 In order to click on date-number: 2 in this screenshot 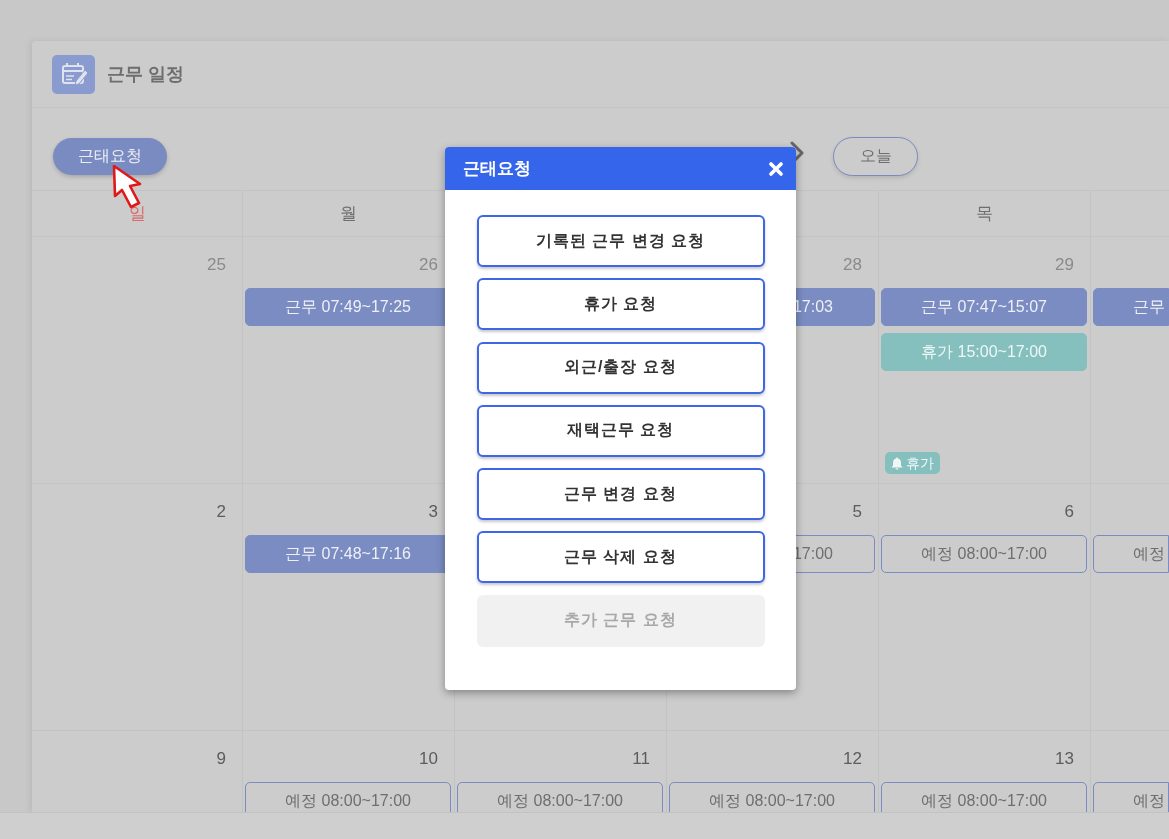, I will do `click(221, 512)`.